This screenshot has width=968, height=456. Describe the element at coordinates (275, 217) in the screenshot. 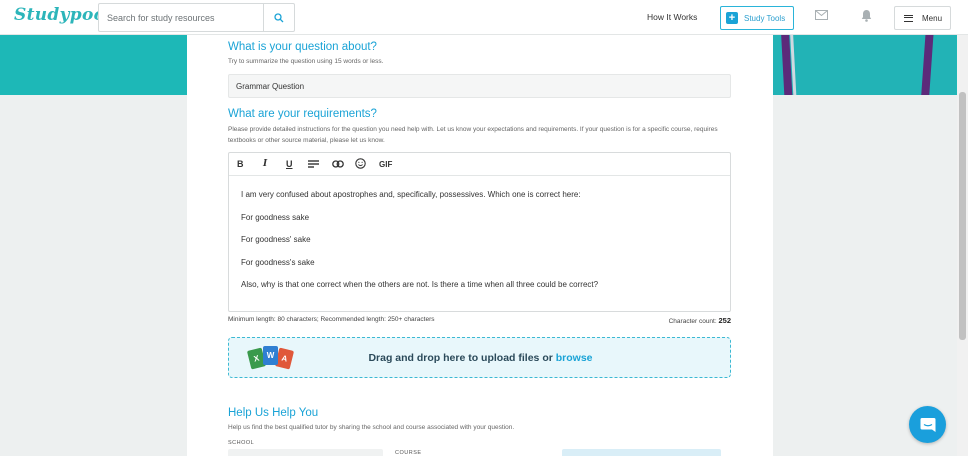

I see `editor-paragraph: For goodness sake` at that location.